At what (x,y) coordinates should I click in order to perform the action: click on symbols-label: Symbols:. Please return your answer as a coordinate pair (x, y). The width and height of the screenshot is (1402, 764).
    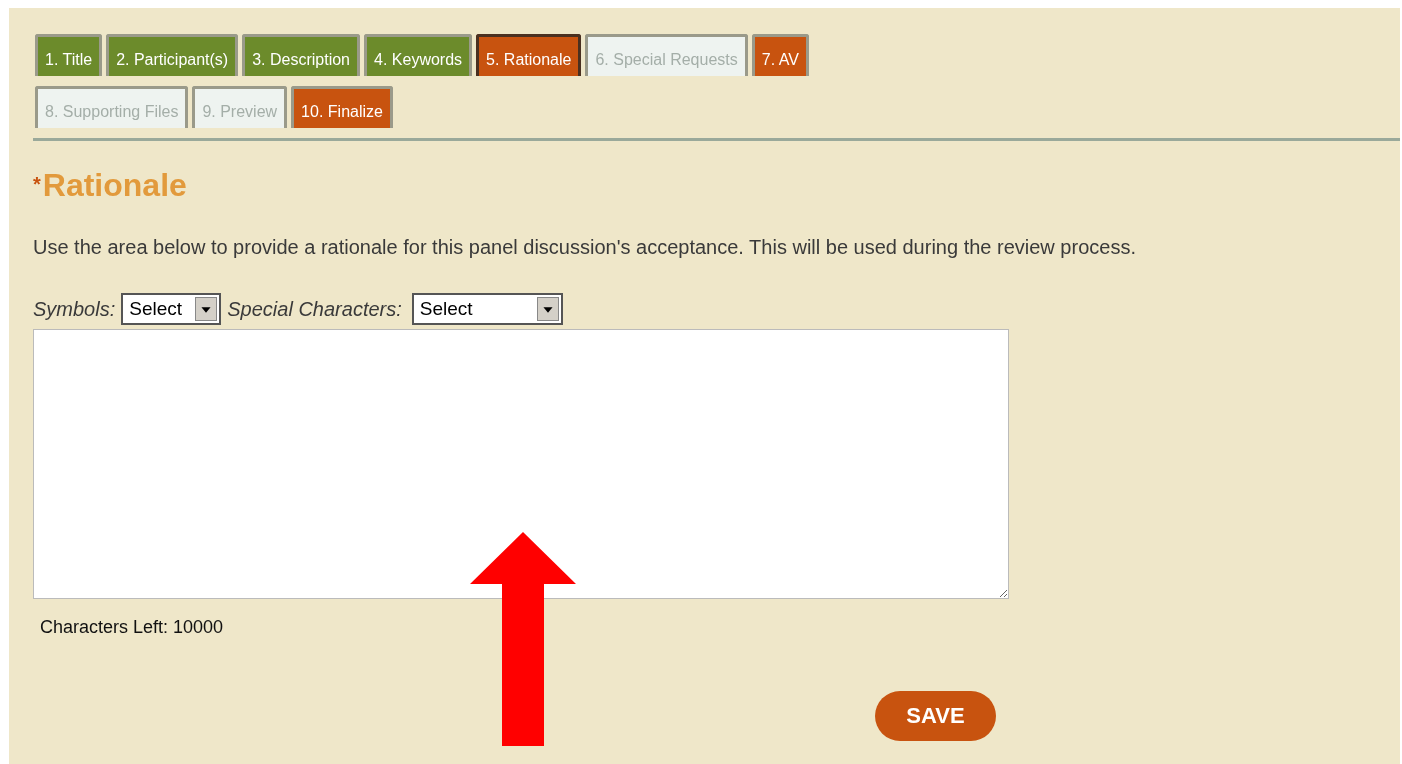
    Looking at the image, I should click on (74, 309).